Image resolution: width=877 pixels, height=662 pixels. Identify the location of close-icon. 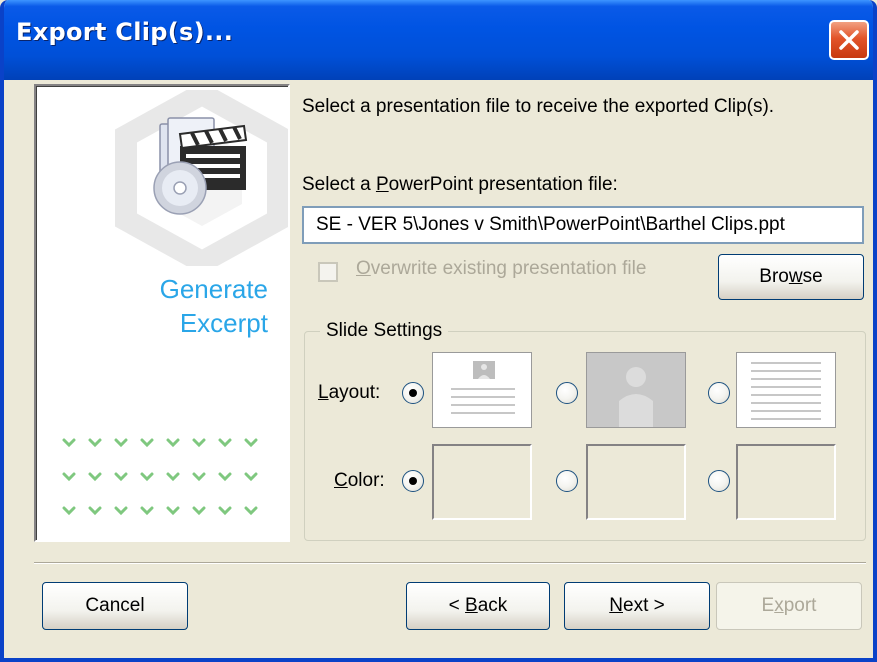
(849, 40).